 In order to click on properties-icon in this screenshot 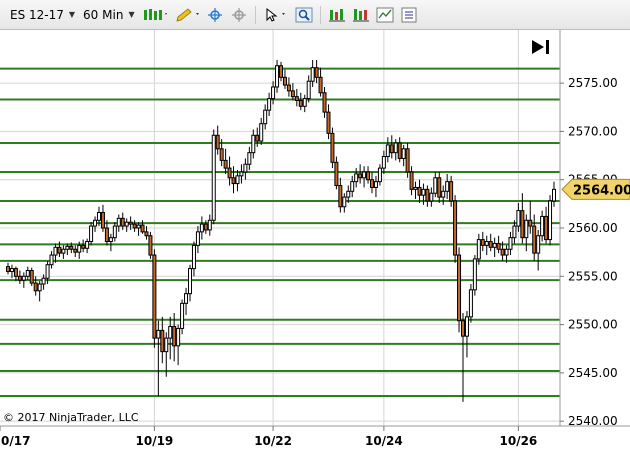, I will do `click(409, 15)`.